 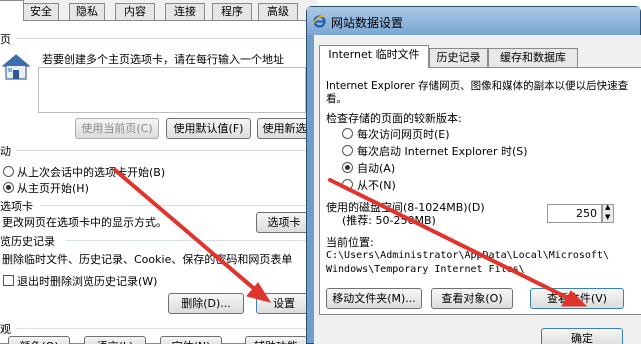 I want to click on use-default-button: 使用默认值(F), so click(x=208, y=128).